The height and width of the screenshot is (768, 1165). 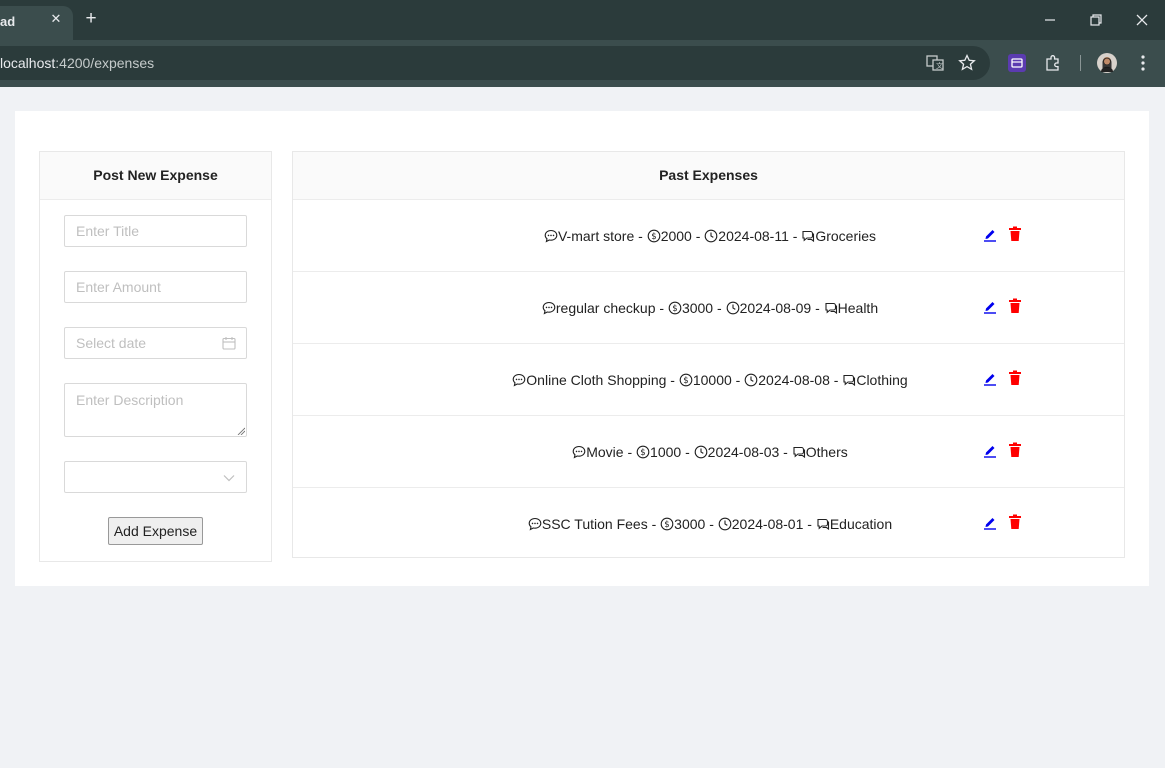 I want to click on description-textarea: Enter Description, so click(x=155, y=410).